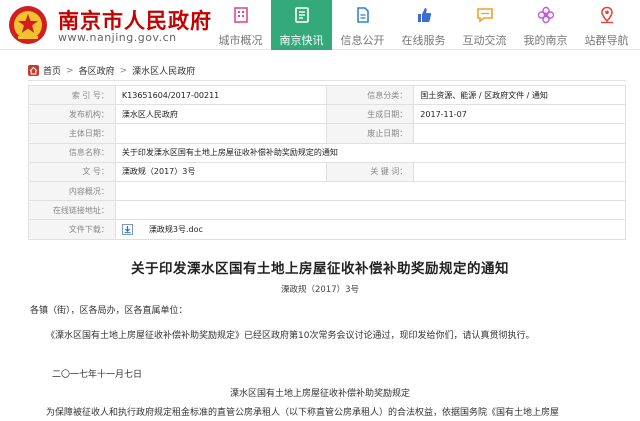 This screenshot has width=640, height=421. Describe the element at coordinates (423, 40) in the screenshot. I see `nav-label: 在线服务` at that location.